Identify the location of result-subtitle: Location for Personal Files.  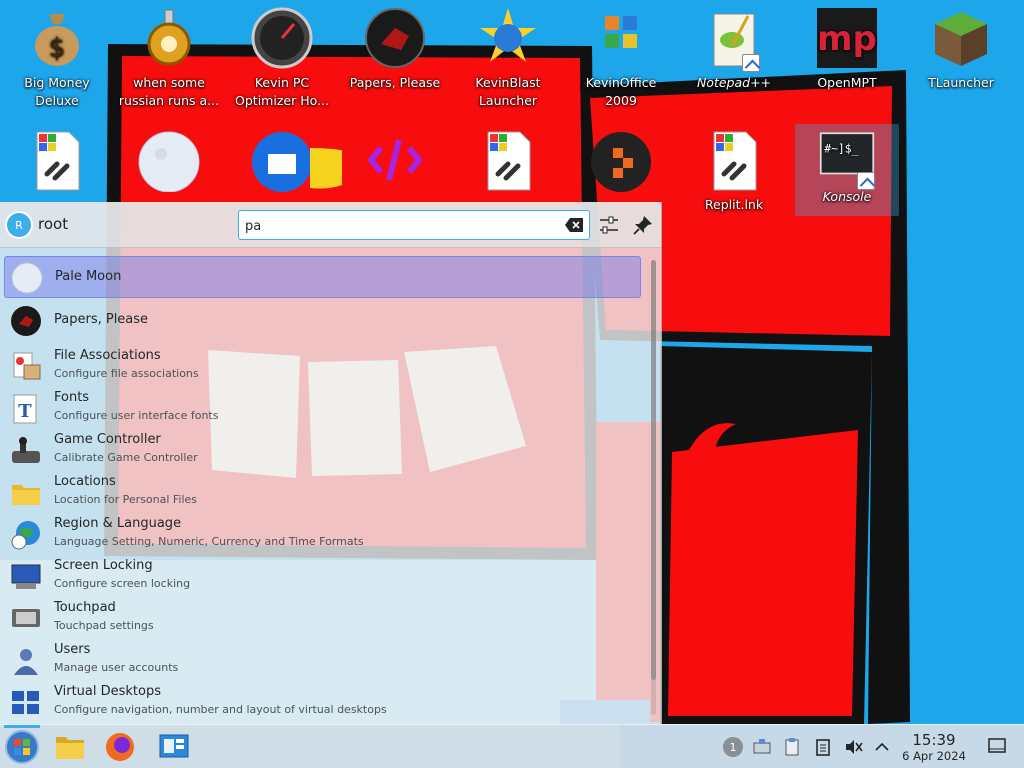
(126, 499).